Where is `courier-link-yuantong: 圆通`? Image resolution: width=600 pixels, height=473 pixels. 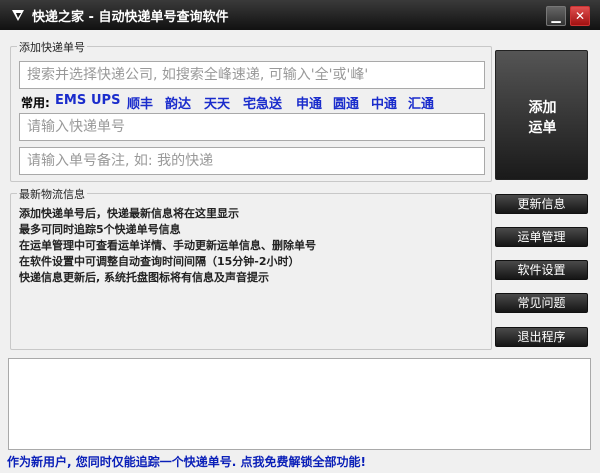
courier-link-yuantong: 圆通 is located at coordinates (346, 102).